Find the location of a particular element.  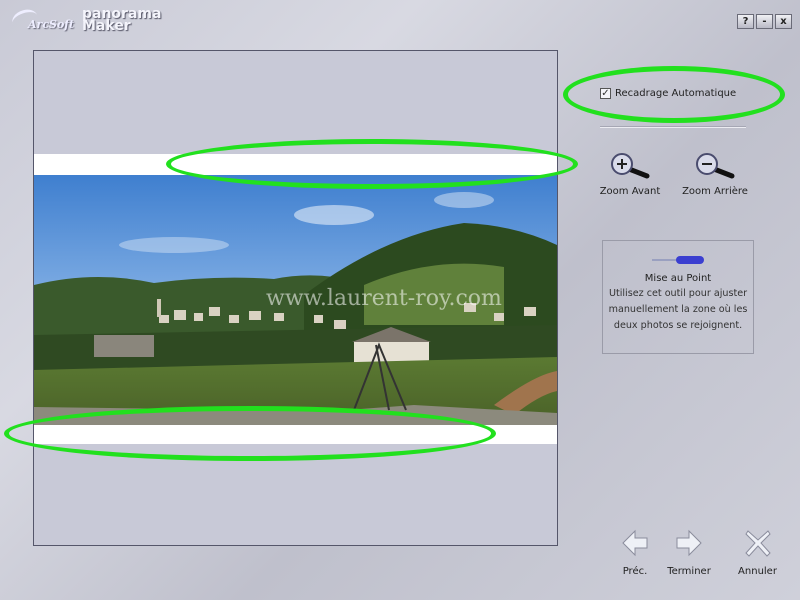

app-logo: ArcSoft panorama Maker is located at coordinates (95, 22).